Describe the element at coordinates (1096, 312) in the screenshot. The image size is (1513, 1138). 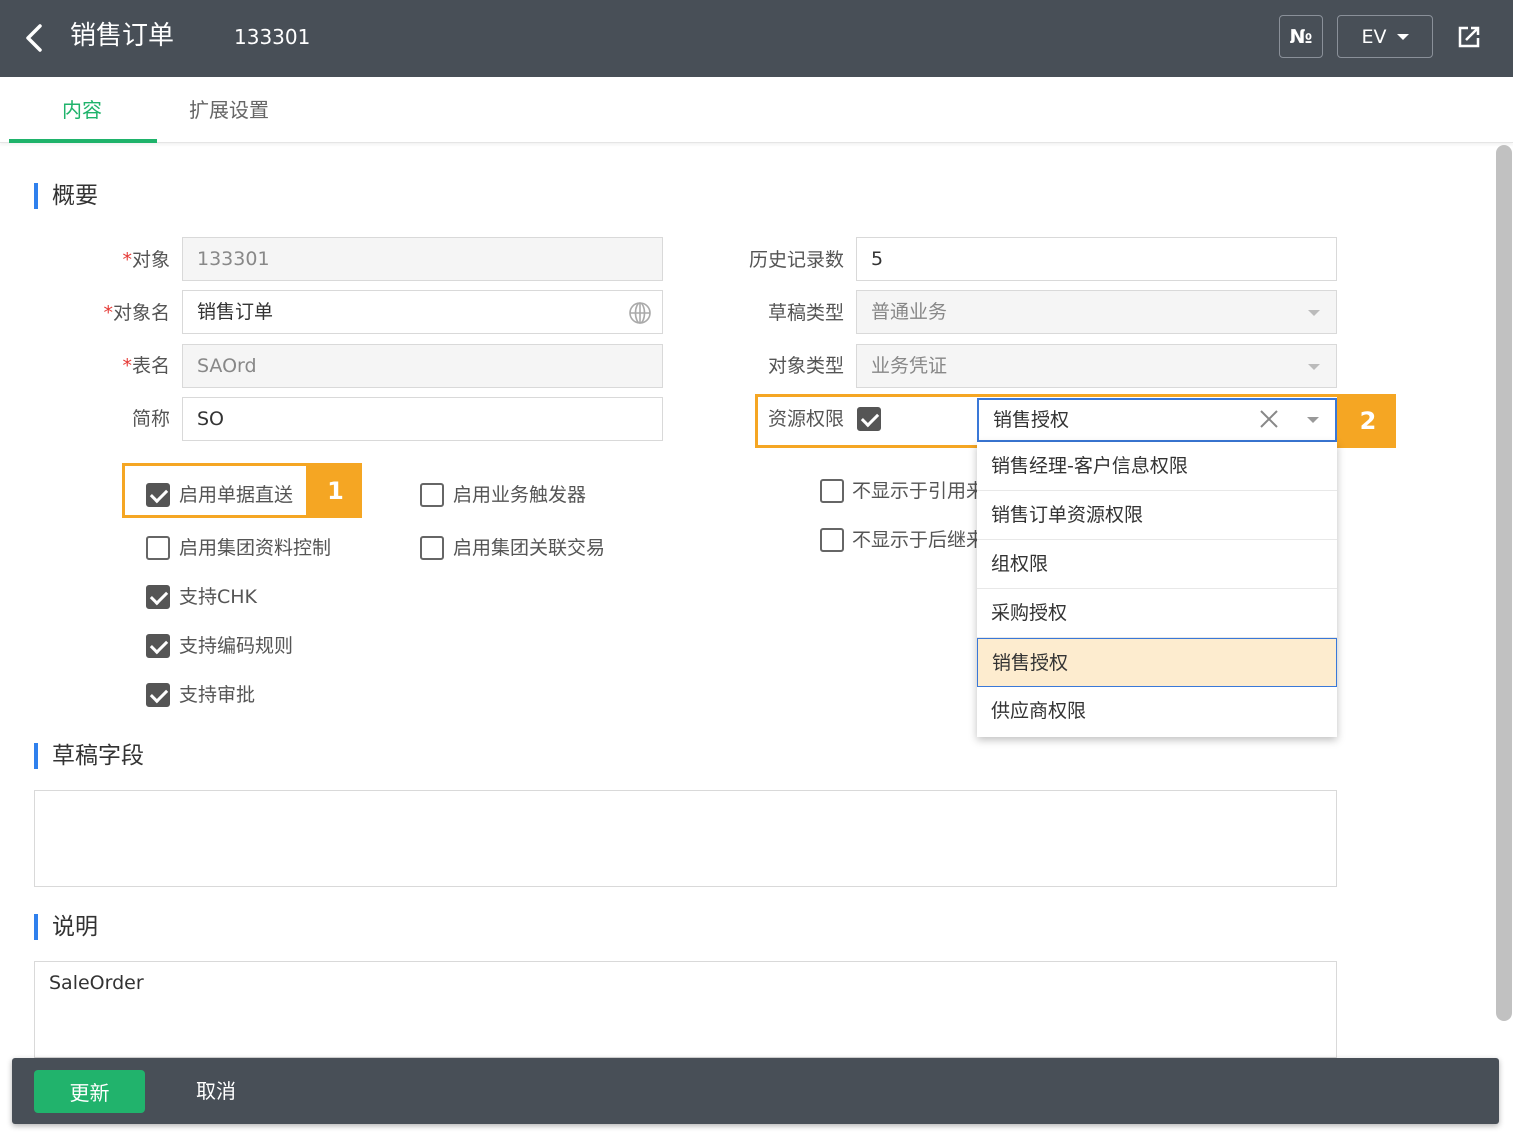
I see `draft-type-select: 普通业务` at that location.